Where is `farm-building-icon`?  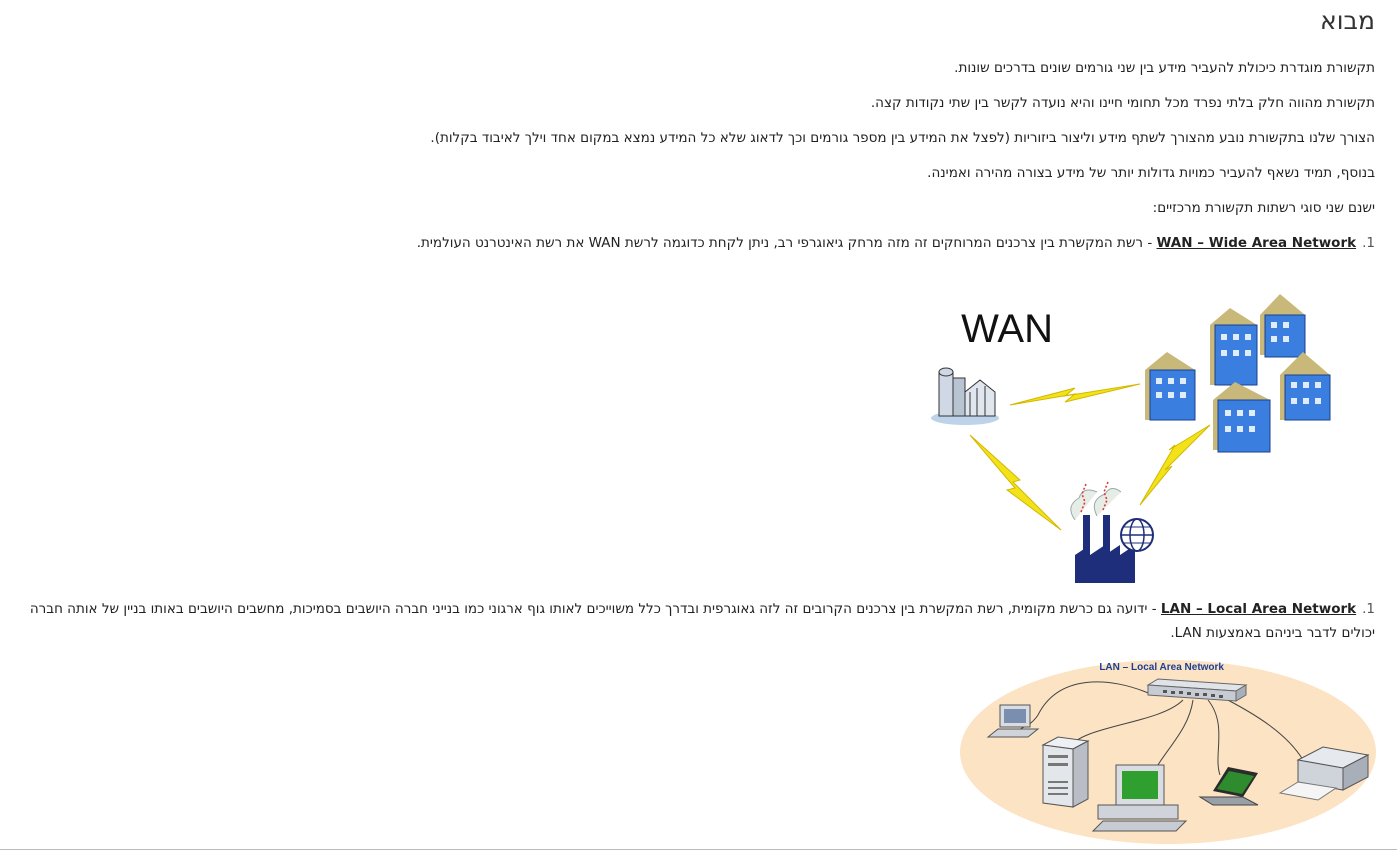 farm-building-icon is located at coordinates (965, 396).